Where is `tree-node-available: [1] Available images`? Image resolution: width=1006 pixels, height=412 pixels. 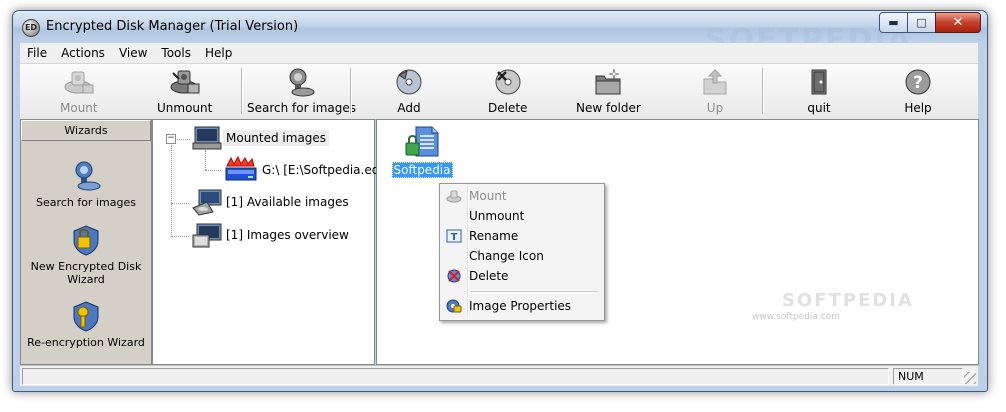 tree-node-available: [1] Available images is located at coordinates (271, 202).